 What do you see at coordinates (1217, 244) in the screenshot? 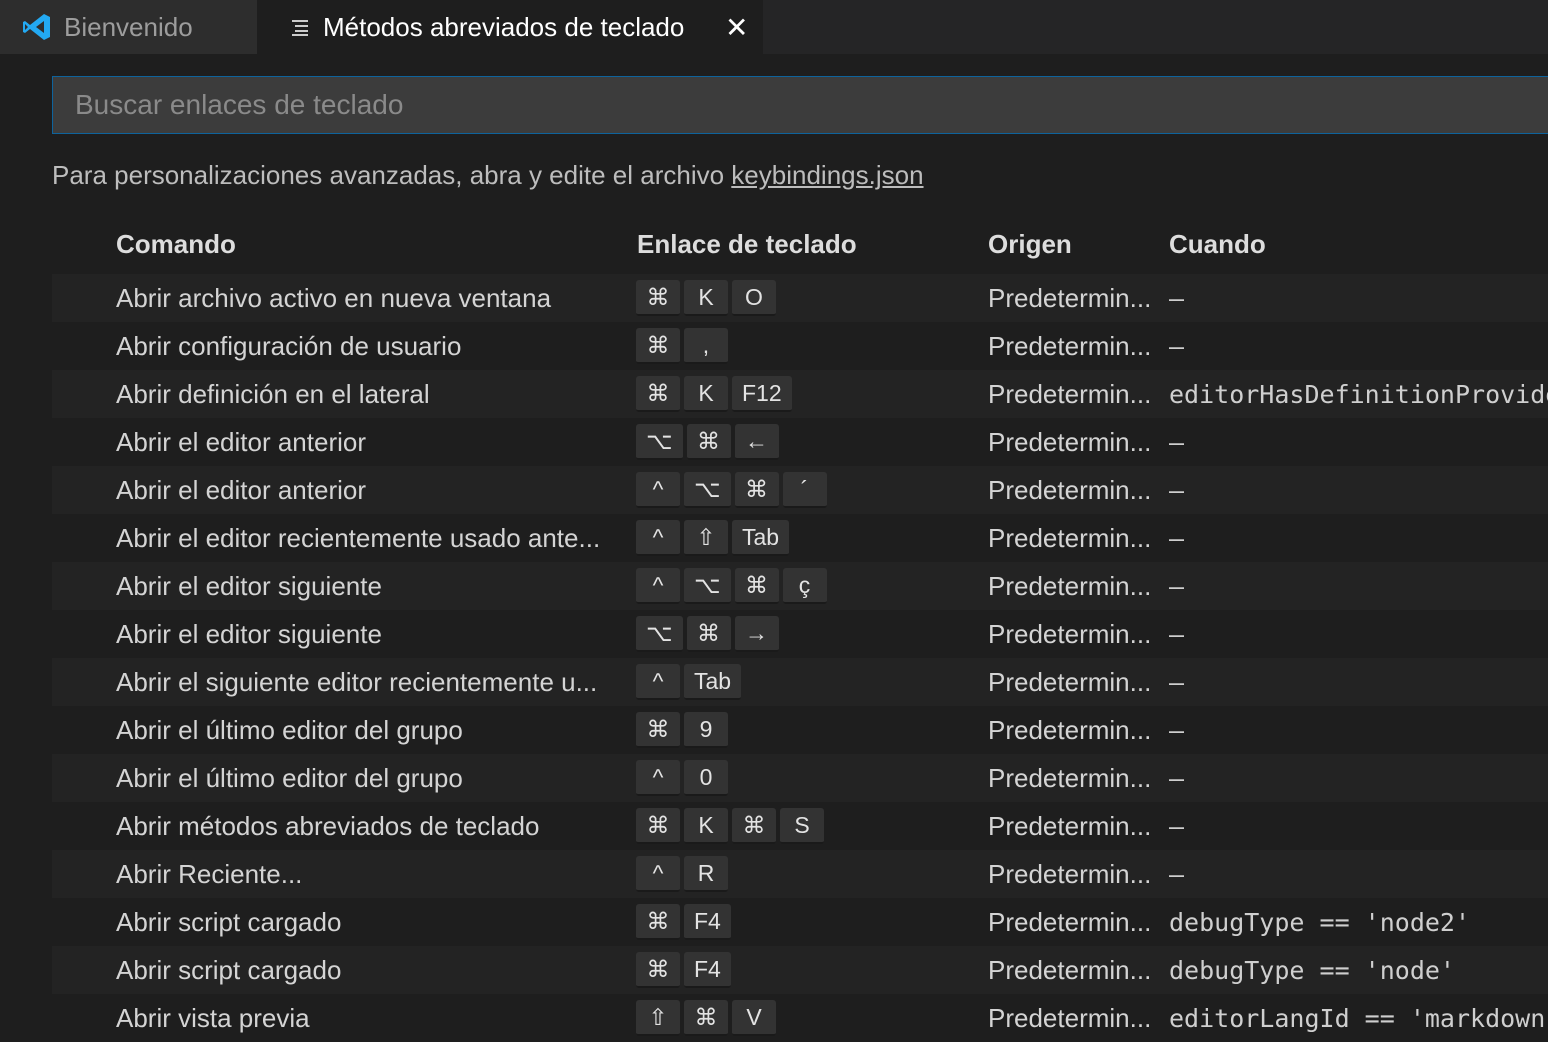
I see `column-header-when: Cuando` at bounding box center [1217, 244].